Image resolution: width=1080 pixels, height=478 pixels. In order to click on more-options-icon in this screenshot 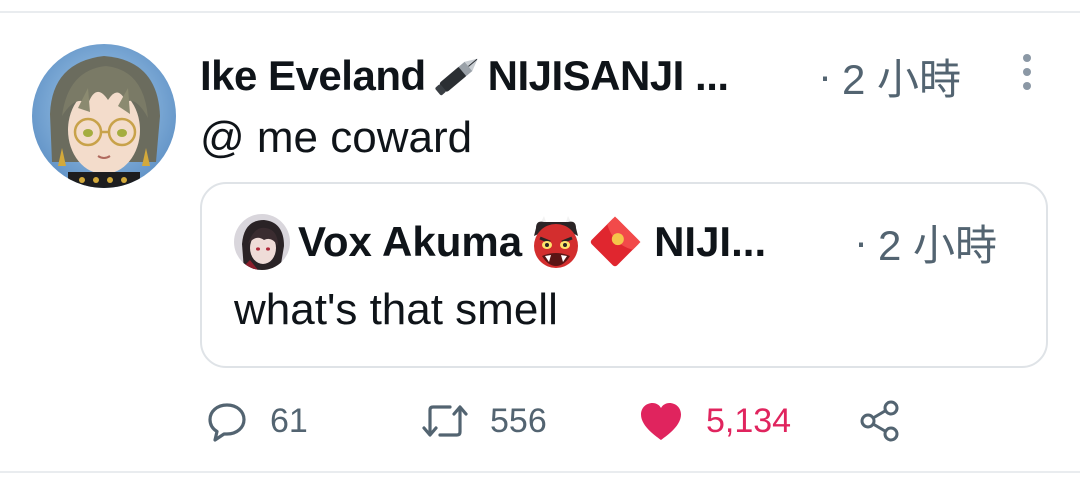, I will do `click(1027, 72)`.